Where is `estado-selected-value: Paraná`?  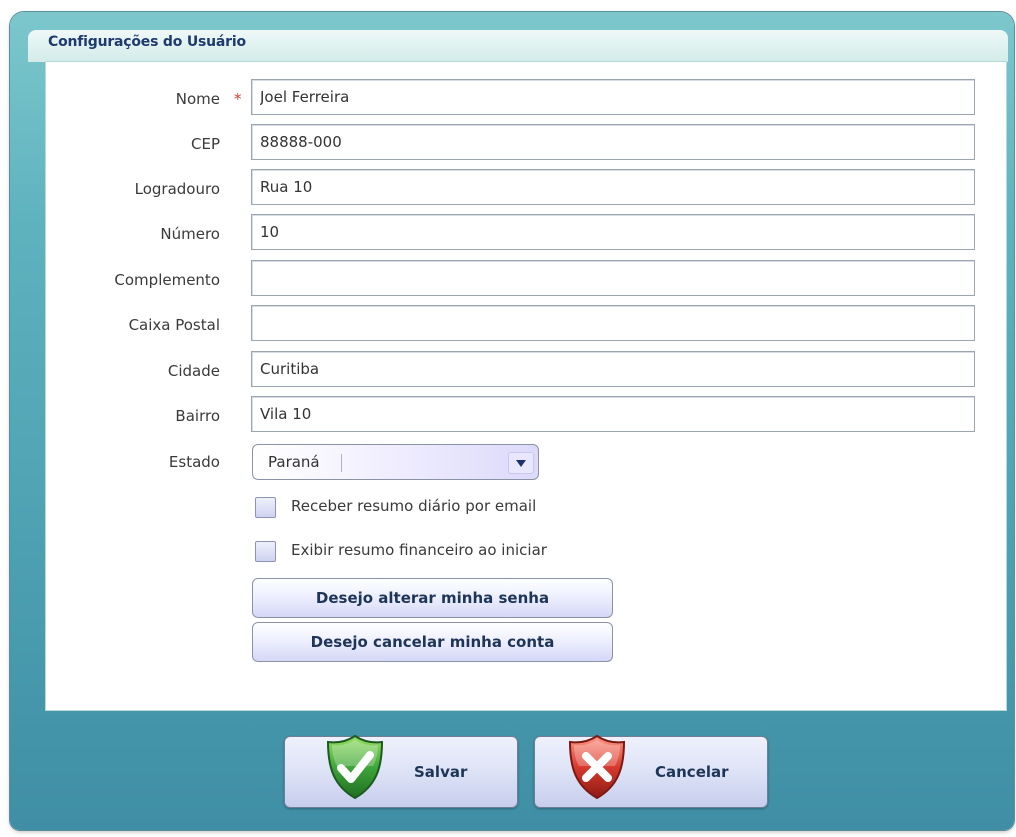
estado-selected-value: Paraná is located at coordinates (294, 462).